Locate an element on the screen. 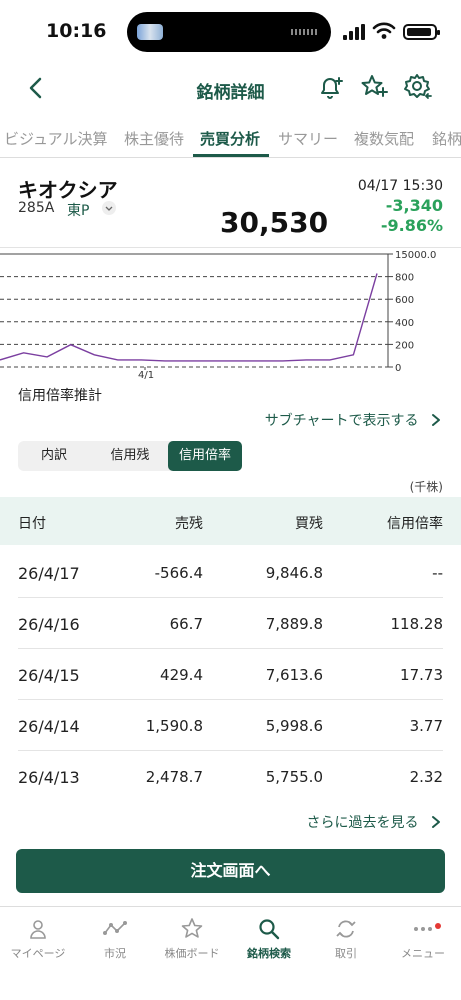  nav-stock-search-label: 銘柄検索 is located at coordinates (269, 953).